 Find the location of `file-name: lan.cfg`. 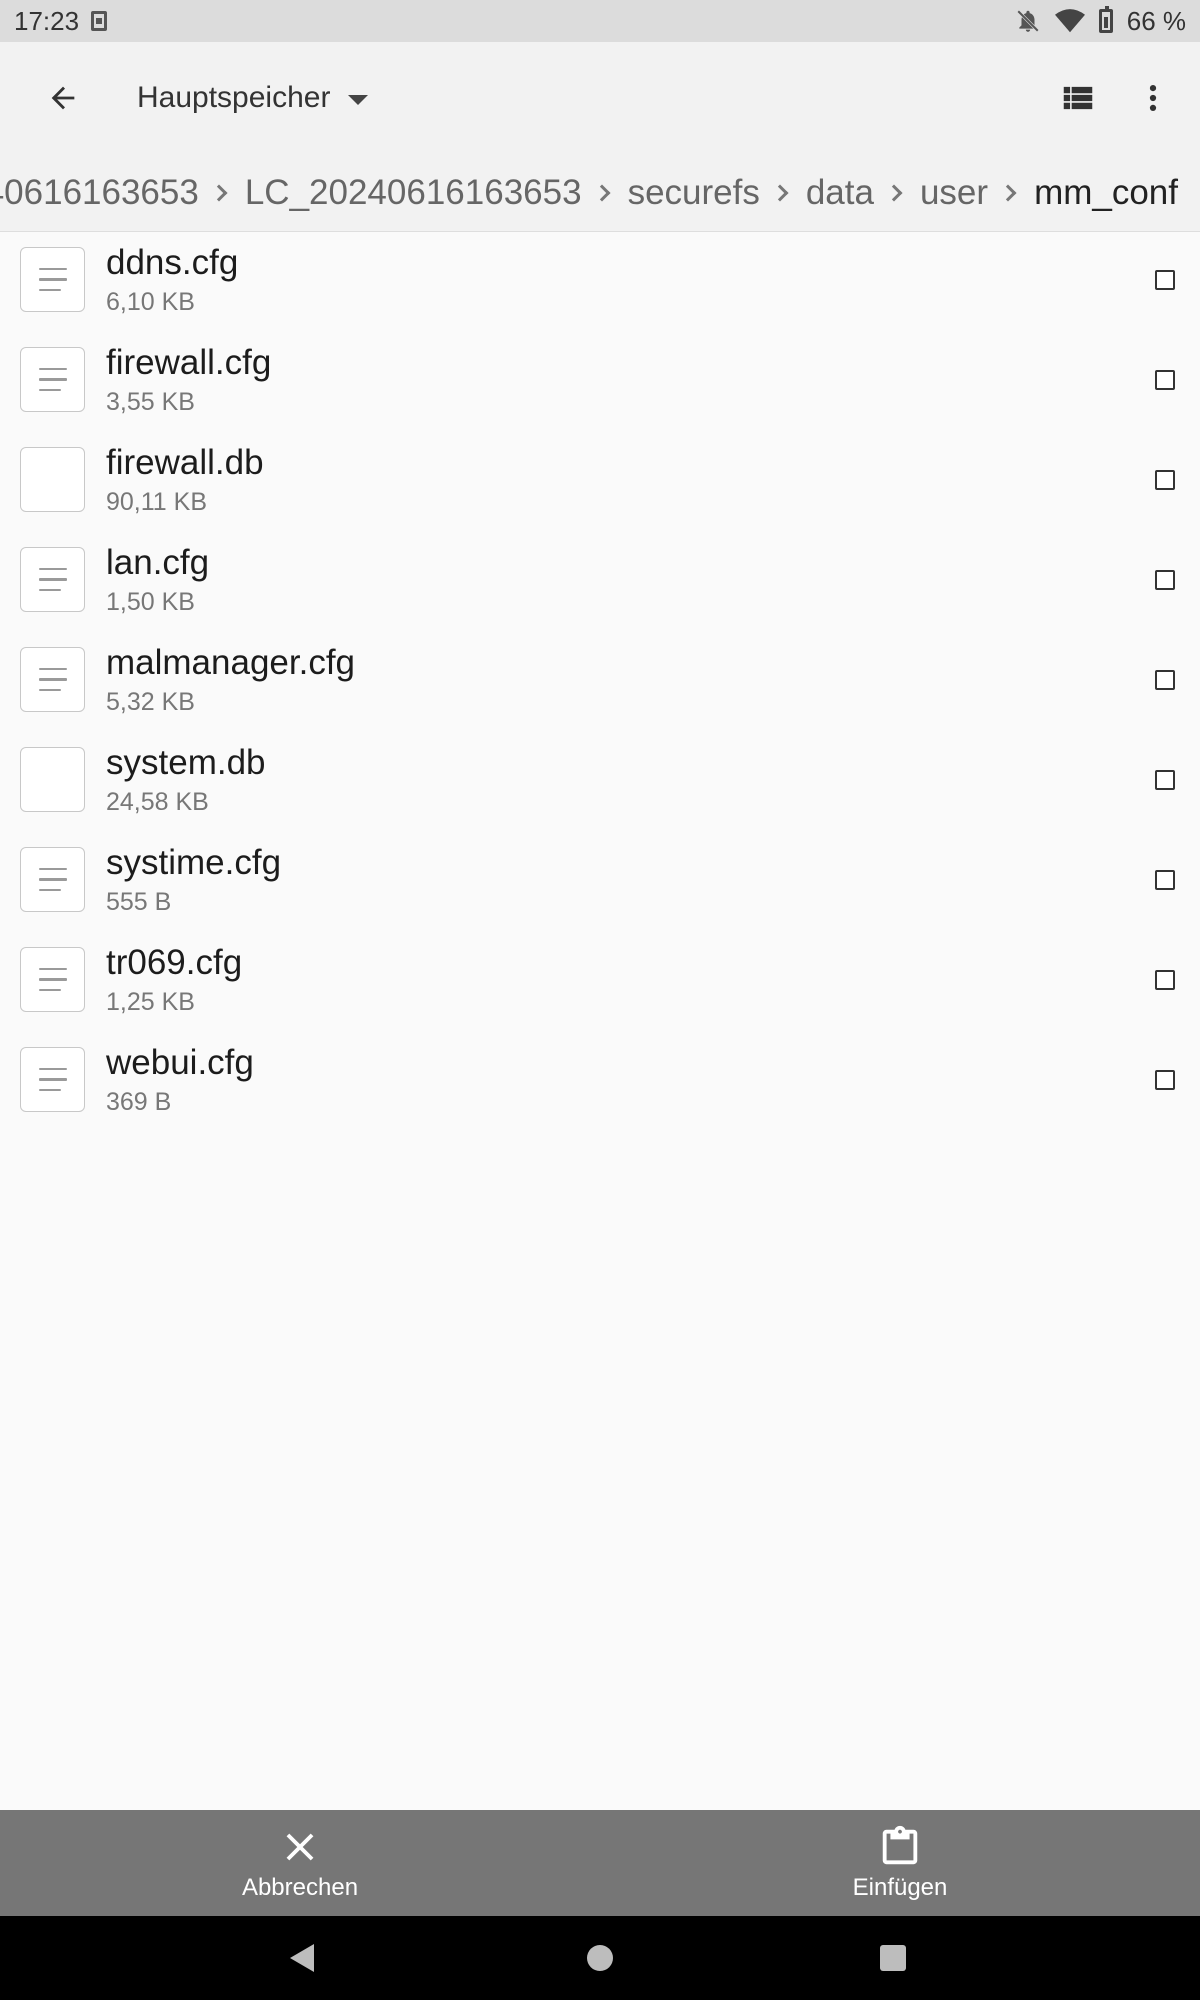

file-name: lan.cfg is located at coordinates (158, 562).